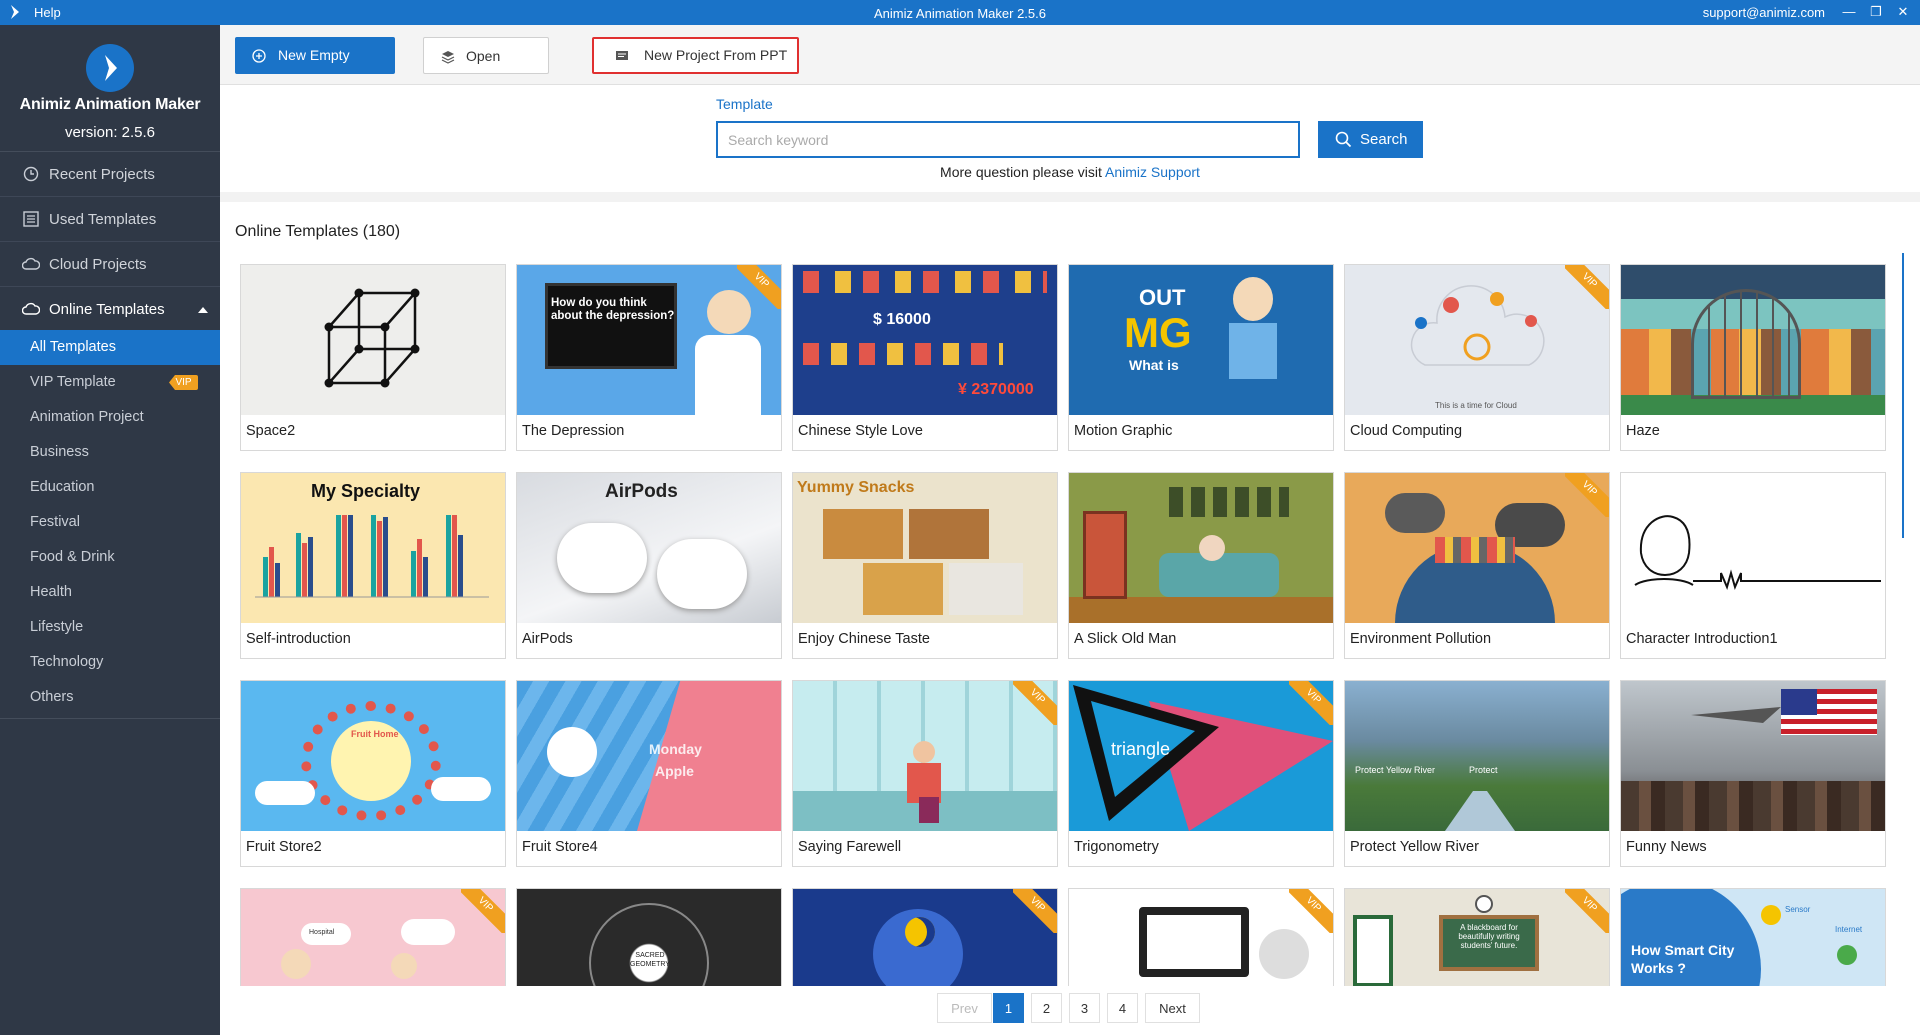 This screenshot has height=1035, width=1920. What do you see at coordinates (1903, 395) in the screenshot?
I see `scrollbar` at bounding box center [1903, 395].